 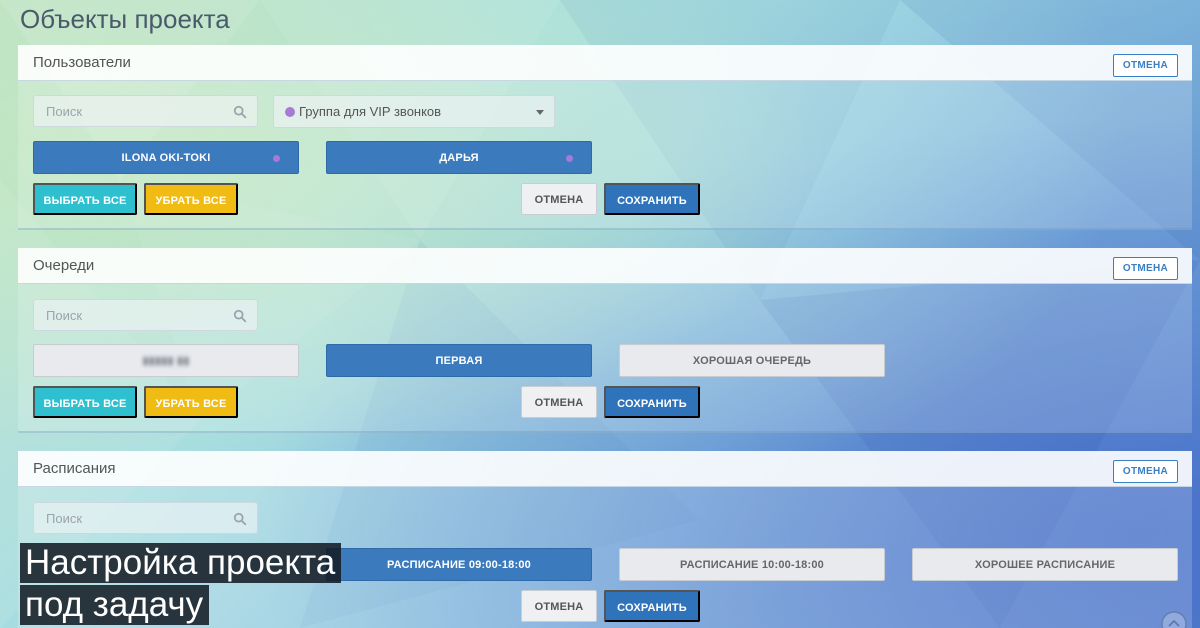 I want to click on queues-cancel-button: ОТМЕНА, so click(x=559, y=402).